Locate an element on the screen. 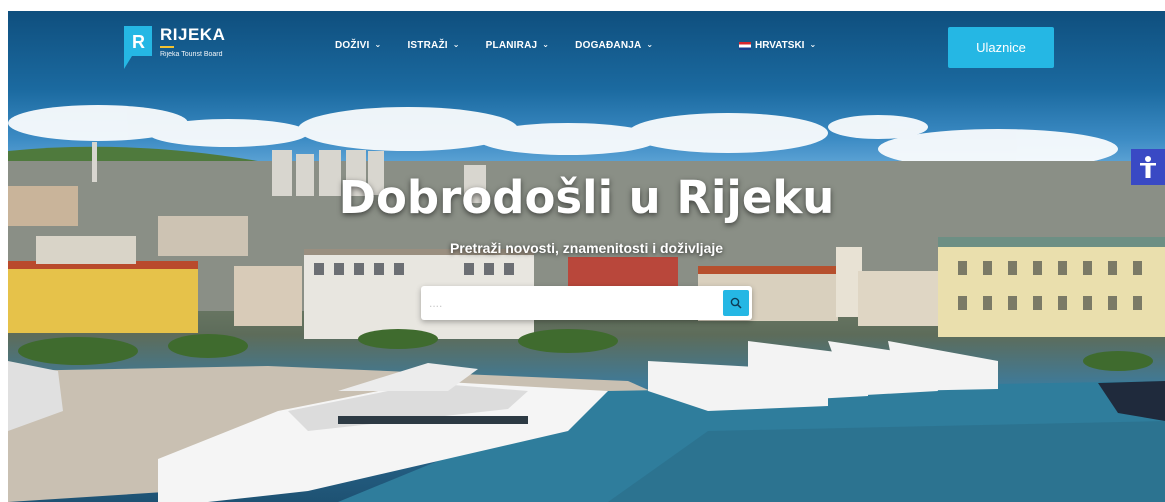 The width and height of the screenshot is (1165, 502). logo-mark-icon: R is located at coordinates (138, 47).